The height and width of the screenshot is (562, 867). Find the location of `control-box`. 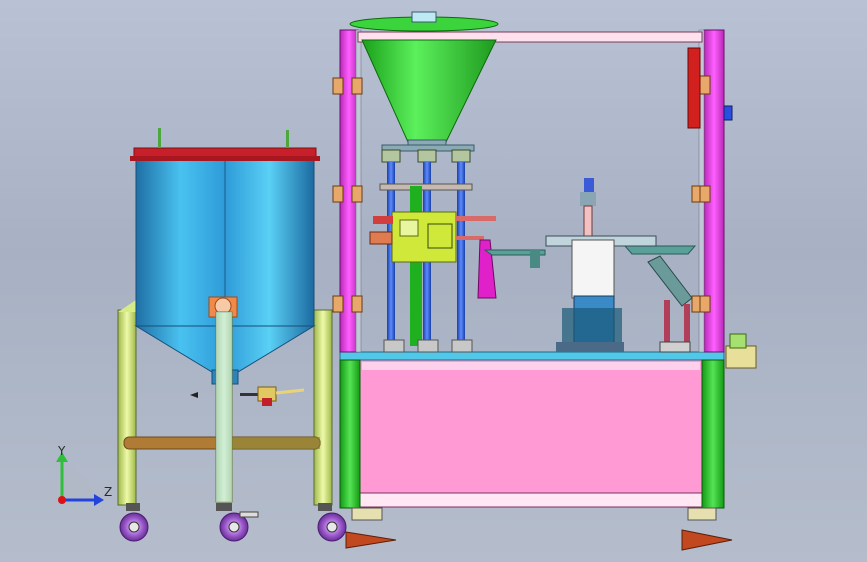

control-box is located at coordinates (694, 88).